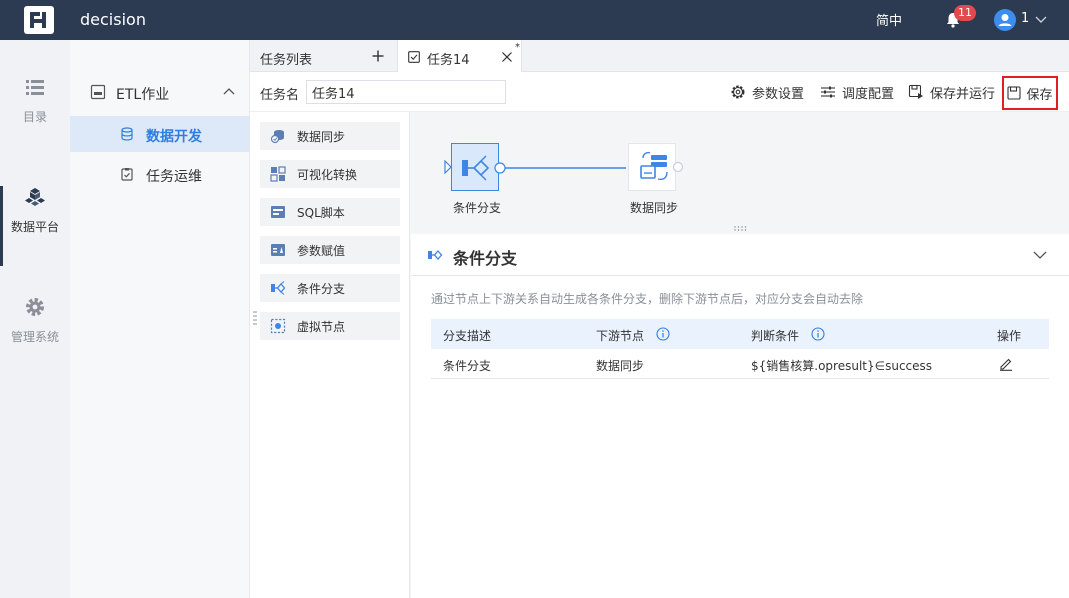  I want to click on nav-item-admin: 管理系统, so click(35, 336).